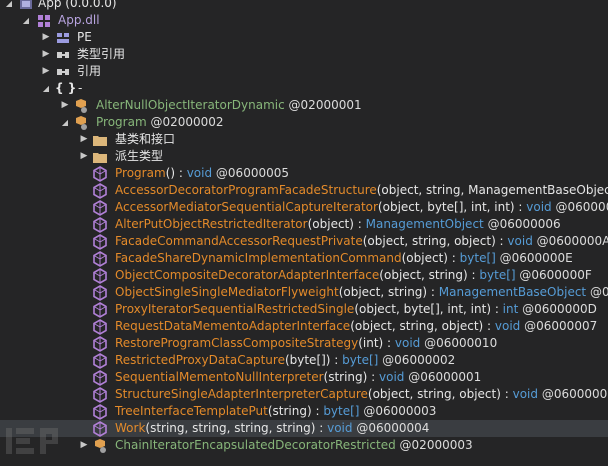 The image size is (608, 466). What do you see at coordinates (304, 6) in the screenshot?
I see `tree-node-assembly: App (0.0.0.0)` at bounding box center [304, 6].